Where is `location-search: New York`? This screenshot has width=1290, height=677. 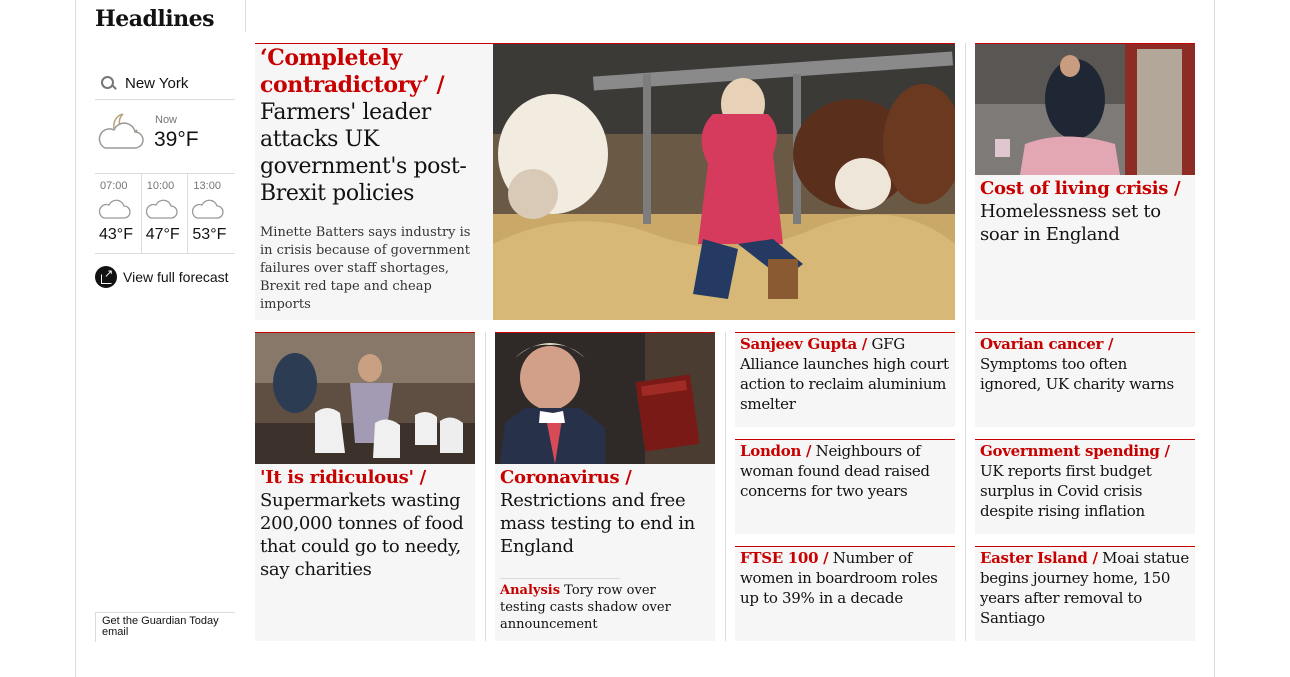
location-search: New York is located at coordinates (165, 84).